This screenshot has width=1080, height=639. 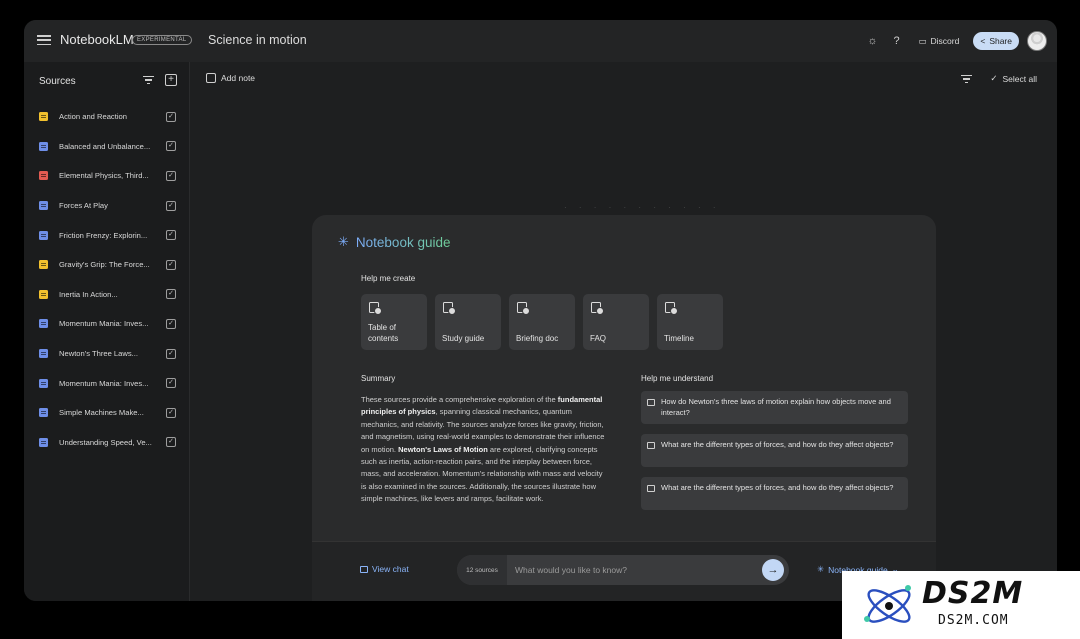 What do you see at coordinates (463, 338) in the screenshot?
I see `create-card-label: Study guide` at bounding box center [463, 338].